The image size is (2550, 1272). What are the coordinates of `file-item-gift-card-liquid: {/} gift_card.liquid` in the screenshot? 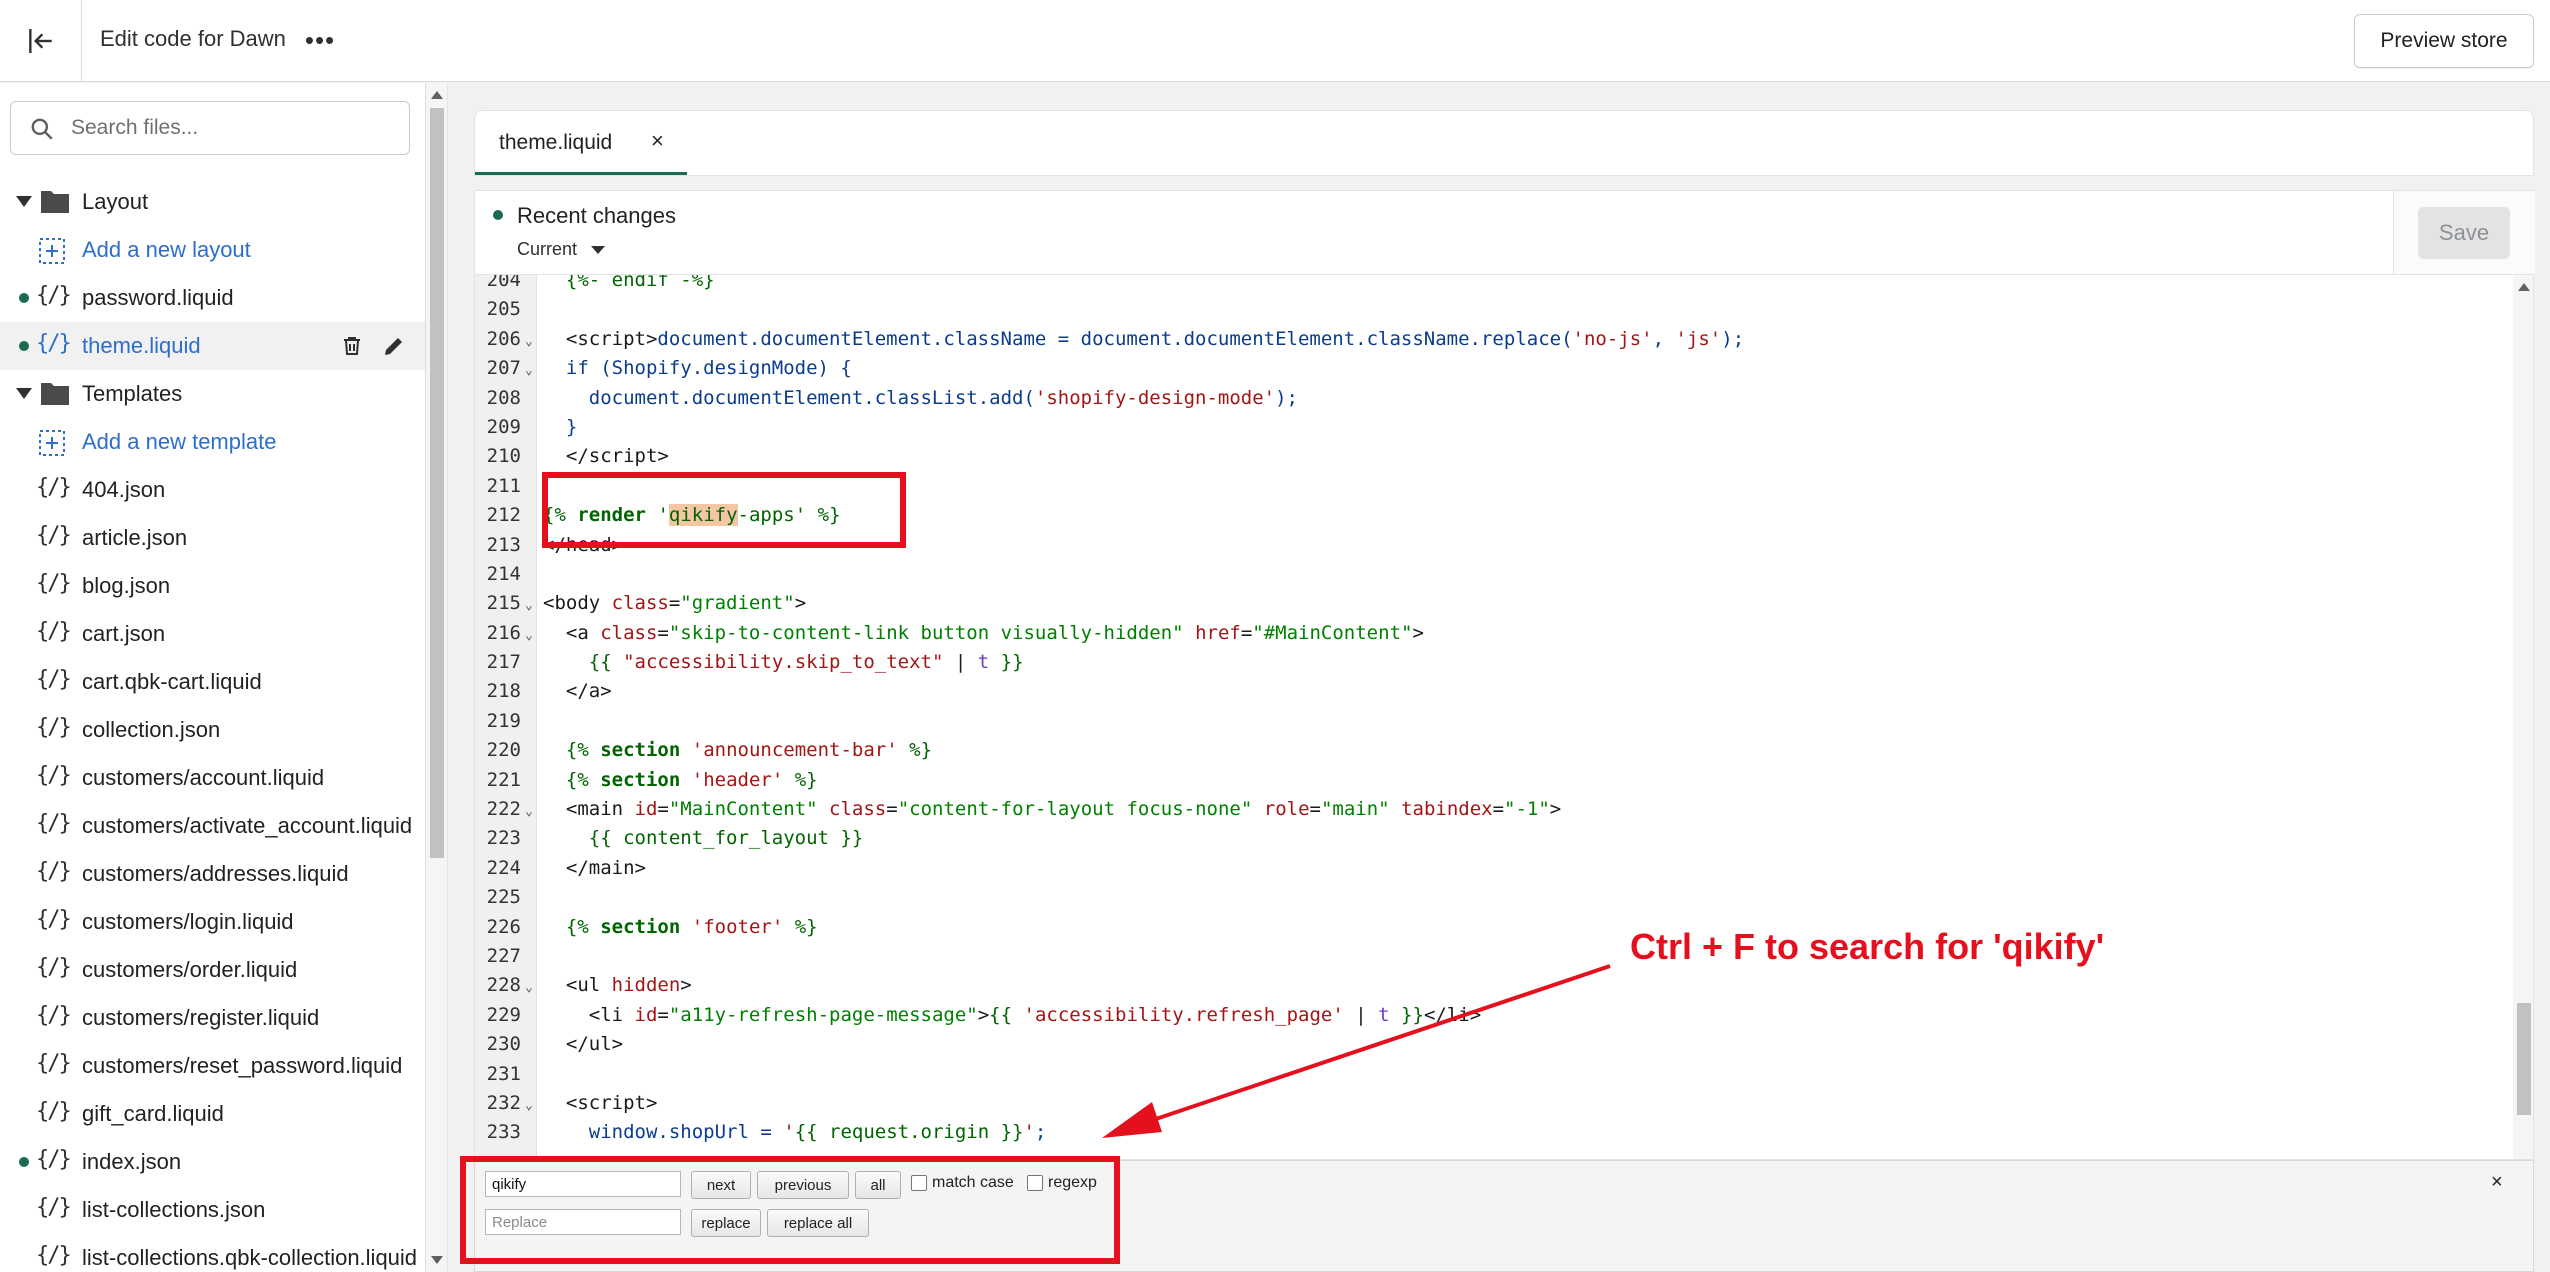 It's located at (212, 1114).